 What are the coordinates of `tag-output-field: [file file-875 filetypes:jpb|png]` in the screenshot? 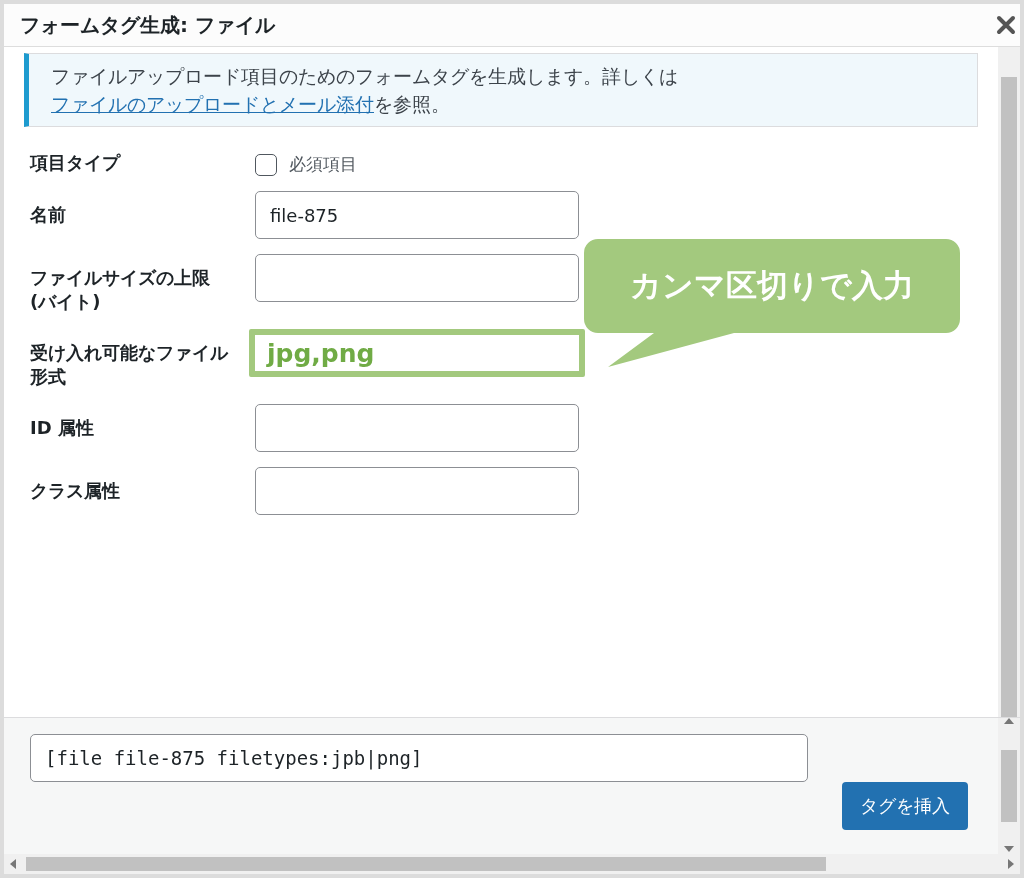 It's located at (419, 758).